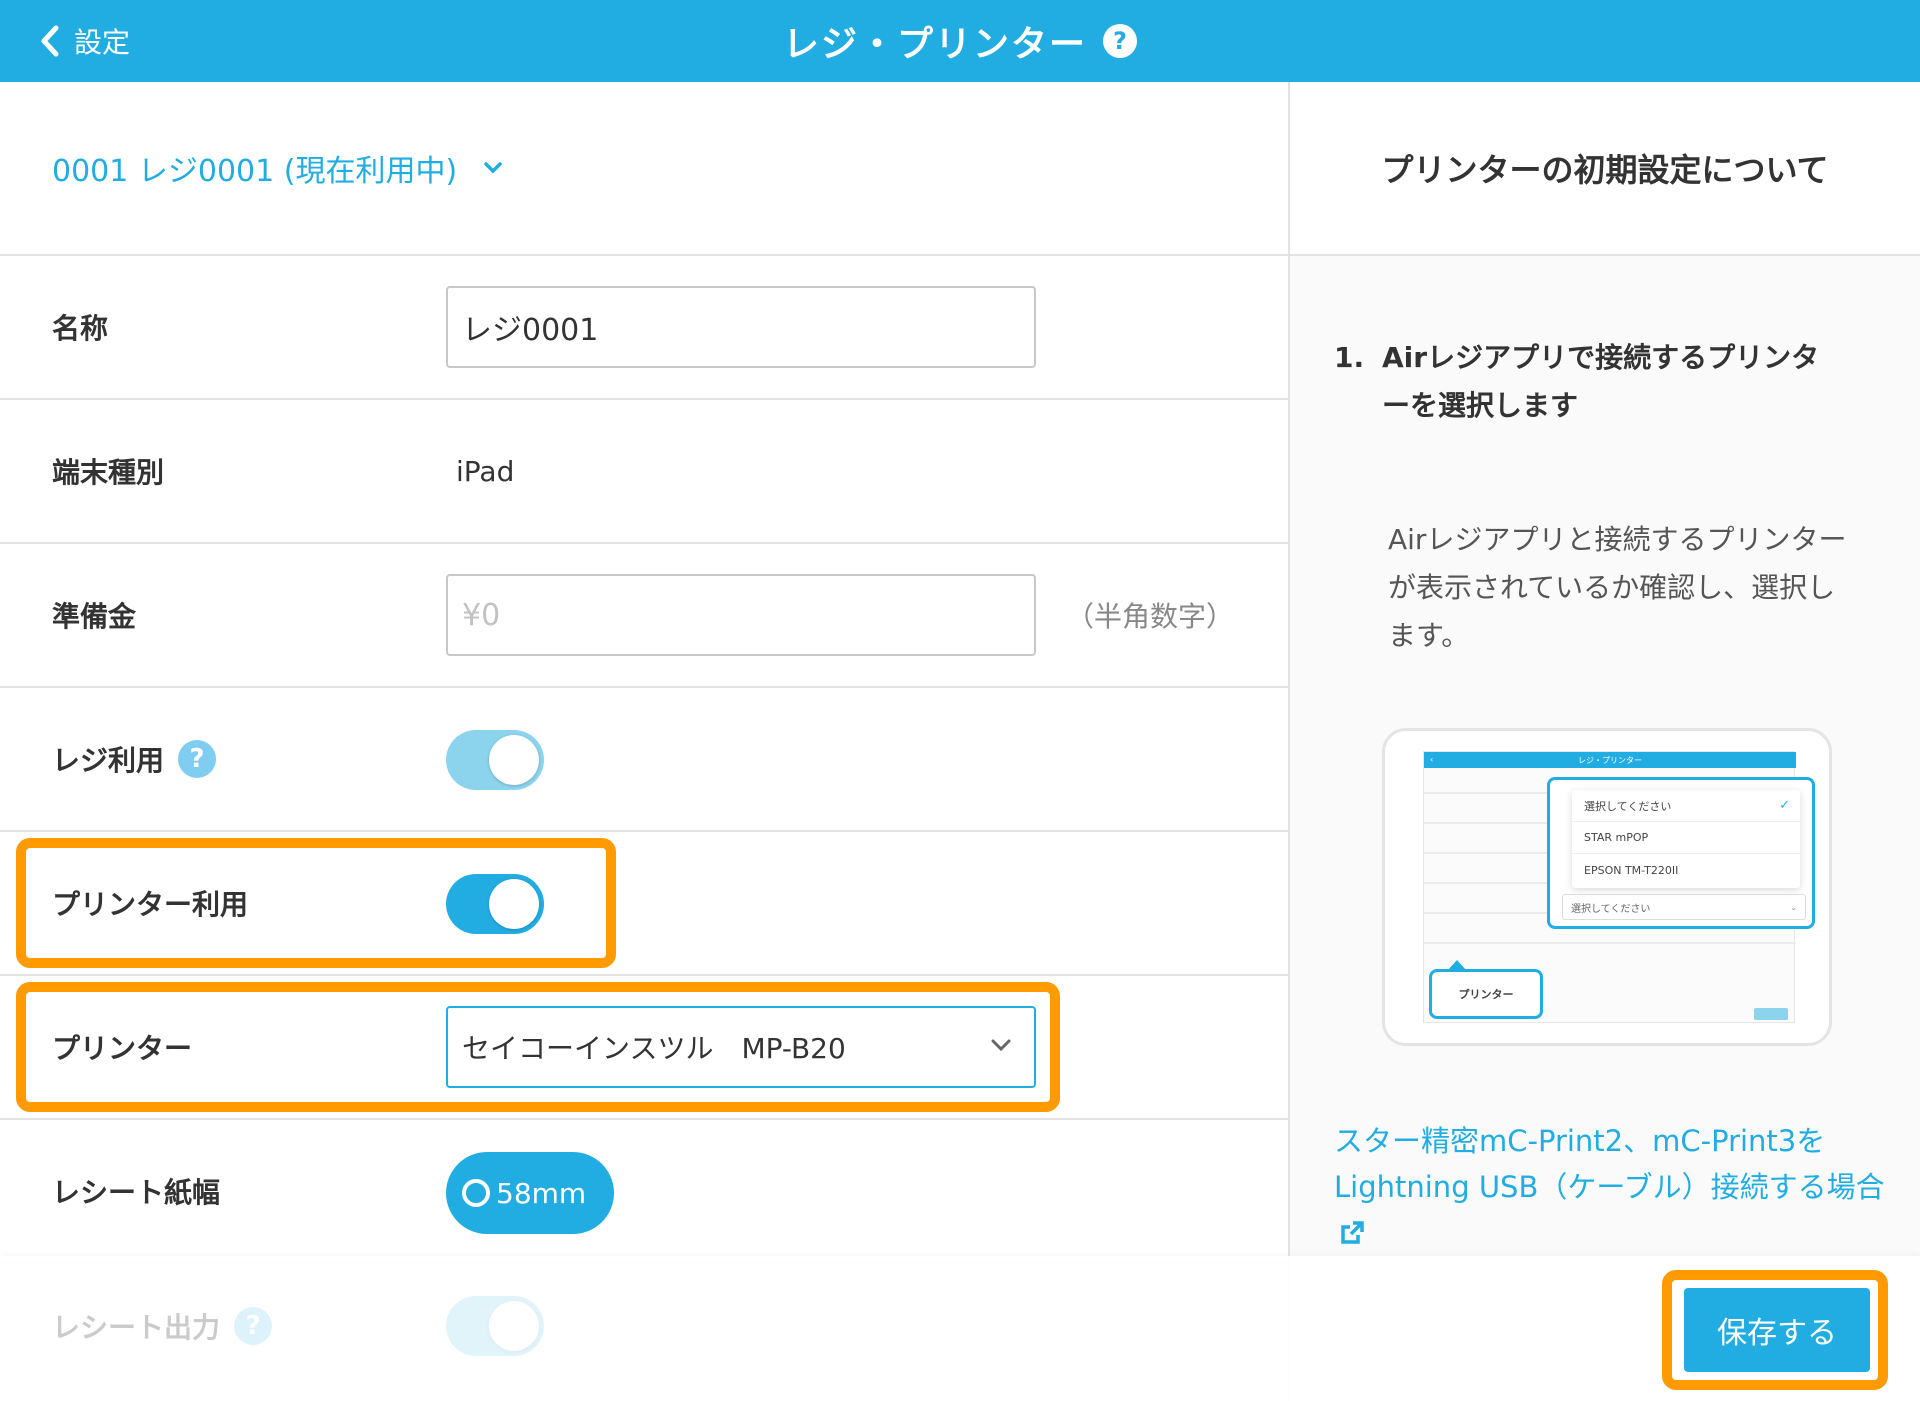 This screenshot has width=1920, height=1401. Describe the element at coordinates (1611, 909) in the screenshot. I see `illustration-select-label: 選択してください` at that location.